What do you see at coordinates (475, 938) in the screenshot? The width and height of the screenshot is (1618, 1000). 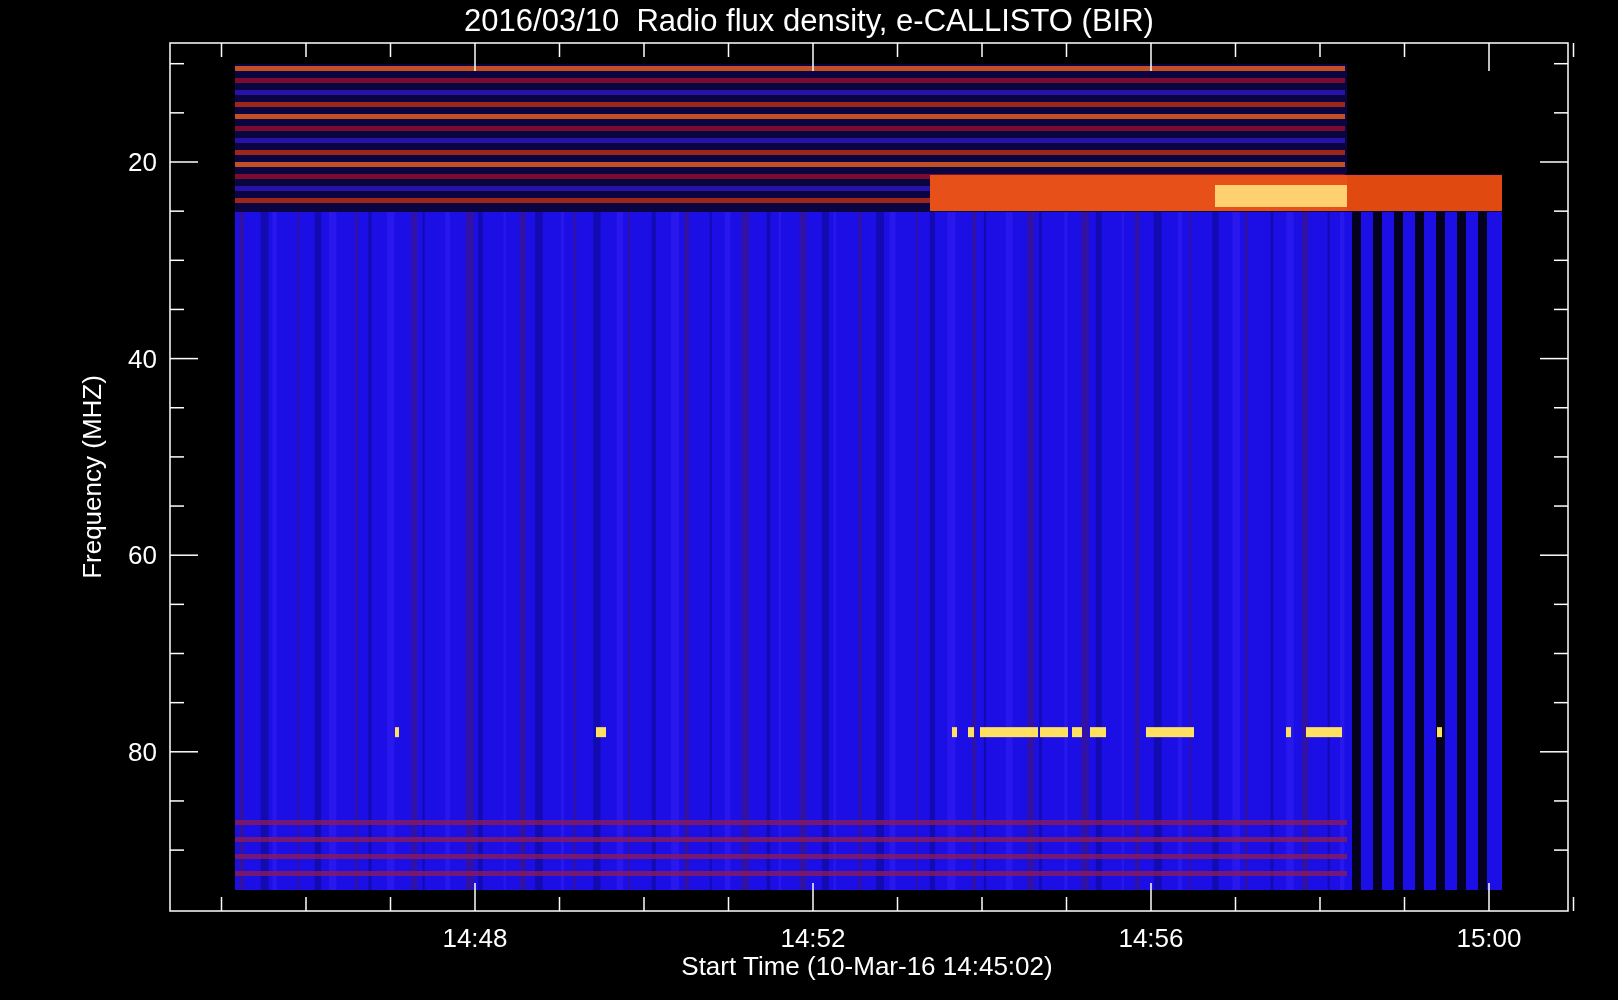 I see `x-tick-label: 14:48` at bounding box center [475, 938].